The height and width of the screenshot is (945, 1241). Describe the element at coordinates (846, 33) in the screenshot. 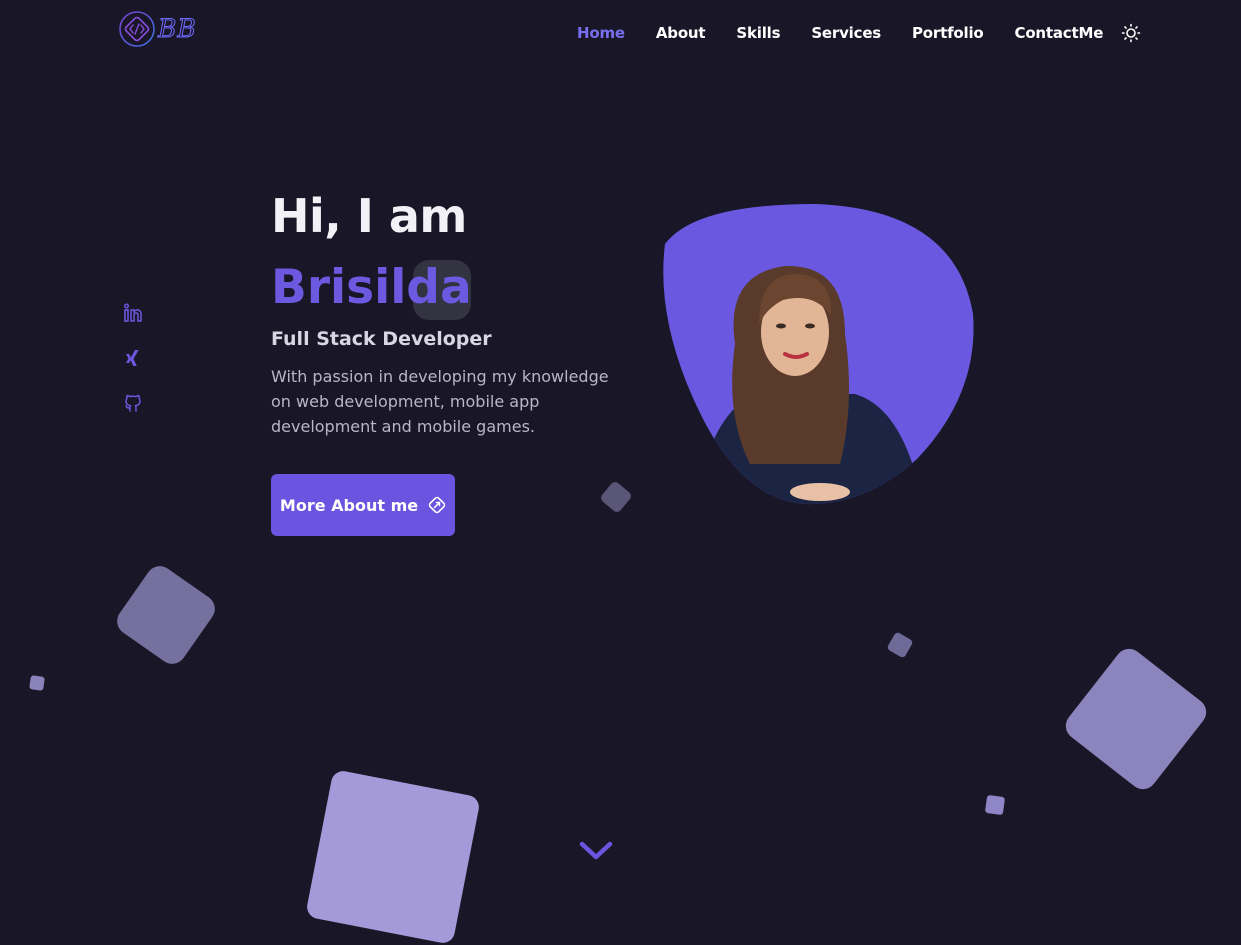

I see `nav-services: Services` at that location.